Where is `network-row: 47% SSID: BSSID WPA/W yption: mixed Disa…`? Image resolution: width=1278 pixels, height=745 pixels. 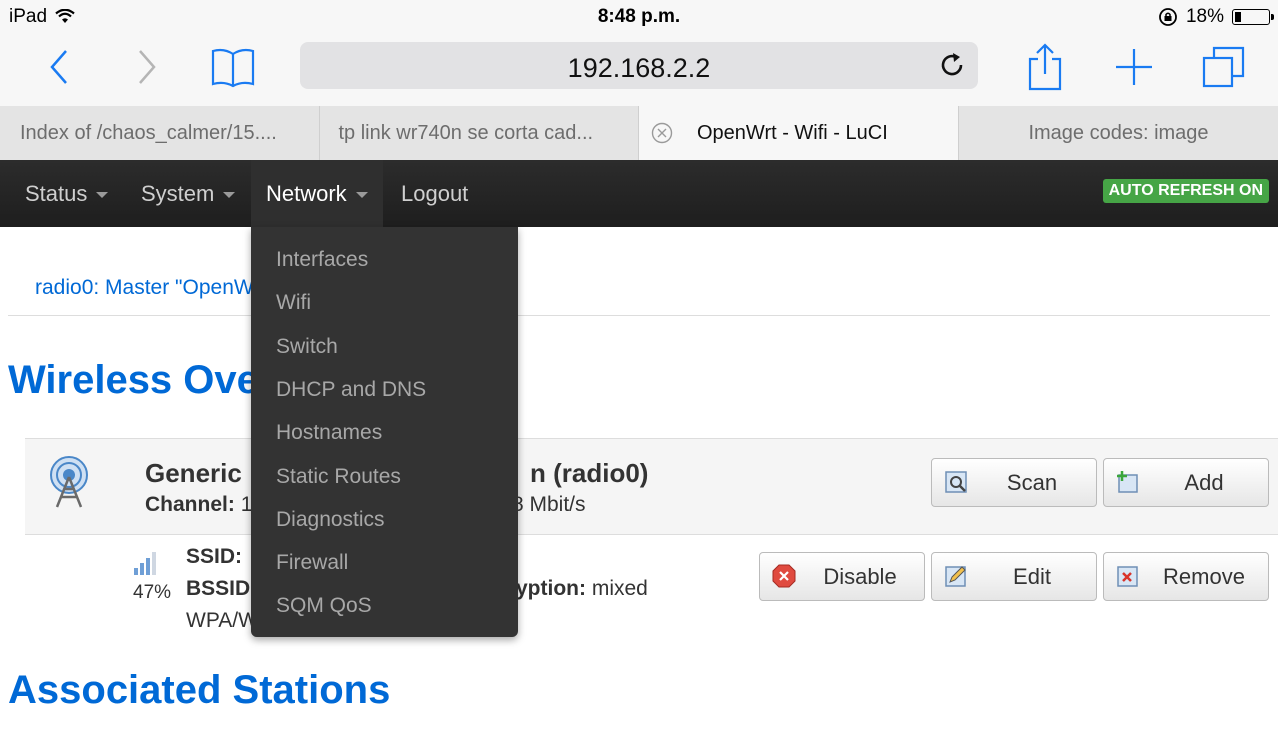
network-row: 47% SSID: BSSID WPA/W yption: mixed Disa… is located at coordinates (639, 592).